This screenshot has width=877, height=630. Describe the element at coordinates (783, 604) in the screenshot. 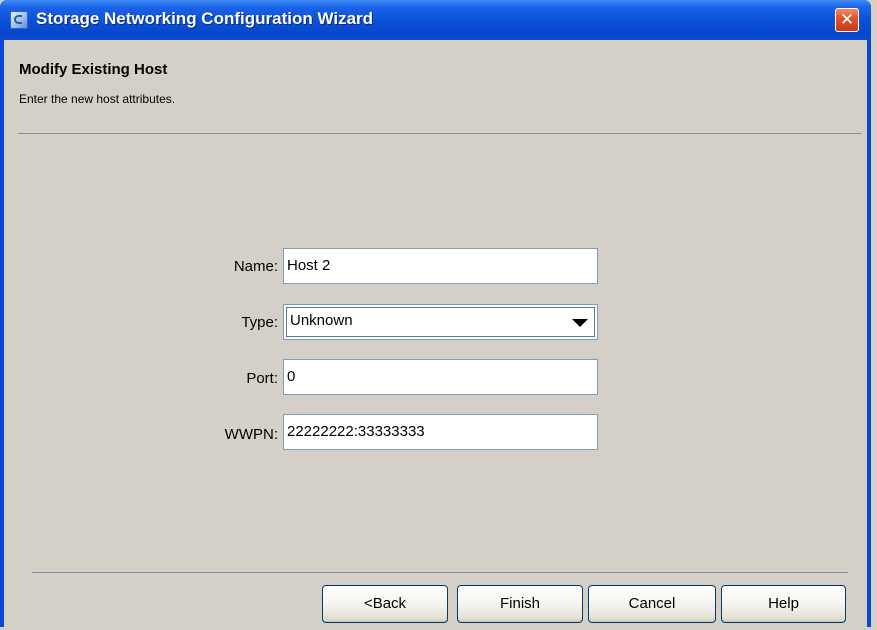

I see `help-button: Help` at that location.